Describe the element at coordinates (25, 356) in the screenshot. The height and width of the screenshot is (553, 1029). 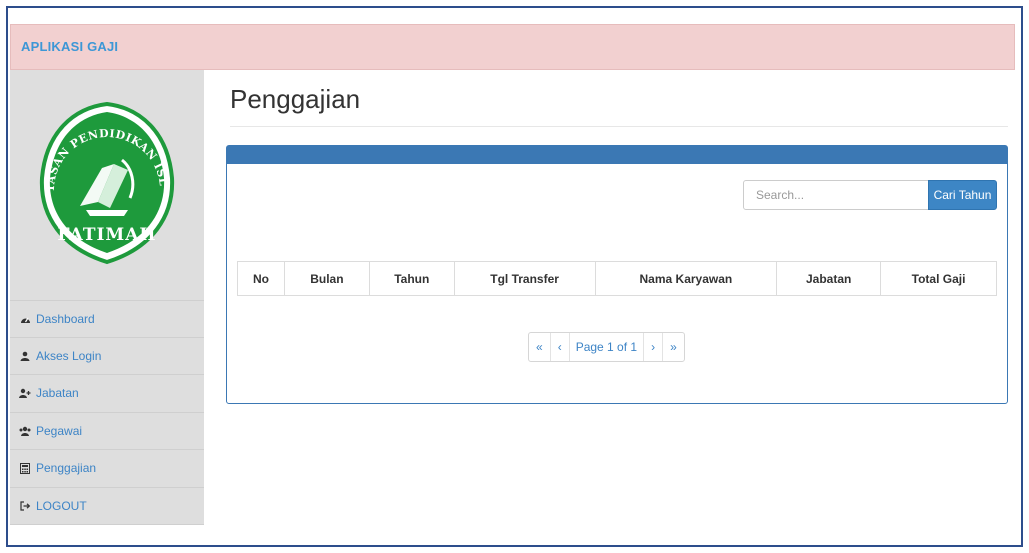
I see `user-icon` at that location.